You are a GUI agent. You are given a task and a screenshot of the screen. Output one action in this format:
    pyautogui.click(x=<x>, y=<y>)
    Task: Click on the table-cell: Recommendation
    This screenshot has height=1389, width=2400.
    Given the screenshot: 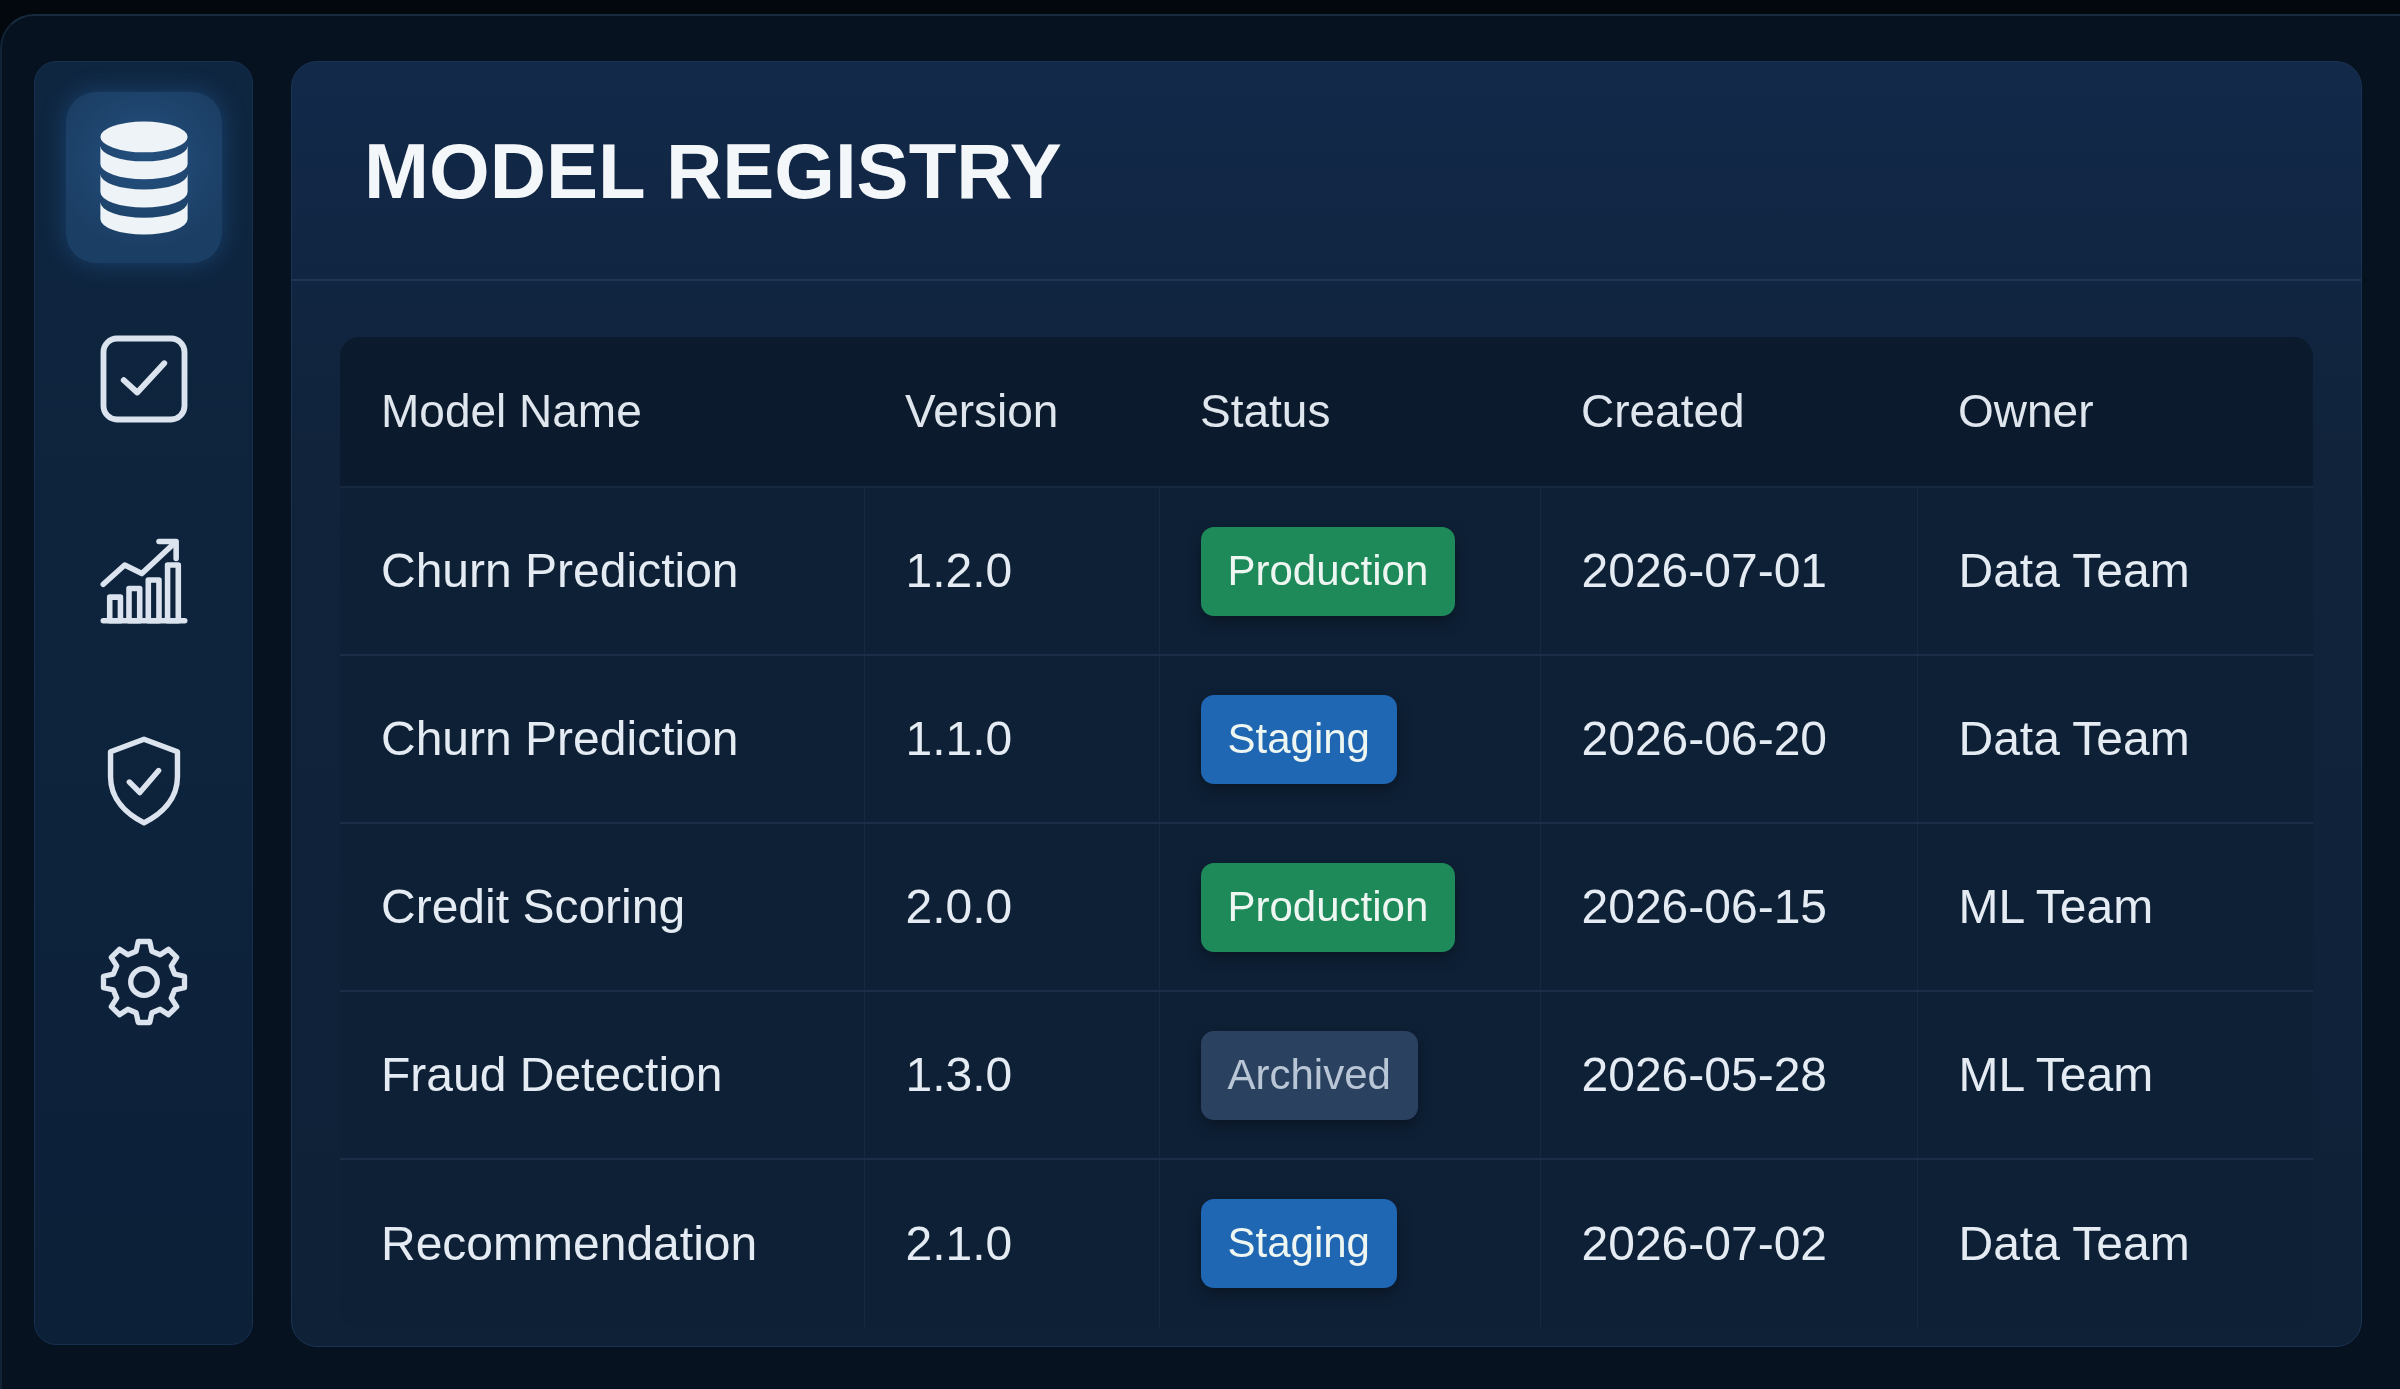 What is the action you would take?
    pyautogui.click(x=602, y=1243)
    